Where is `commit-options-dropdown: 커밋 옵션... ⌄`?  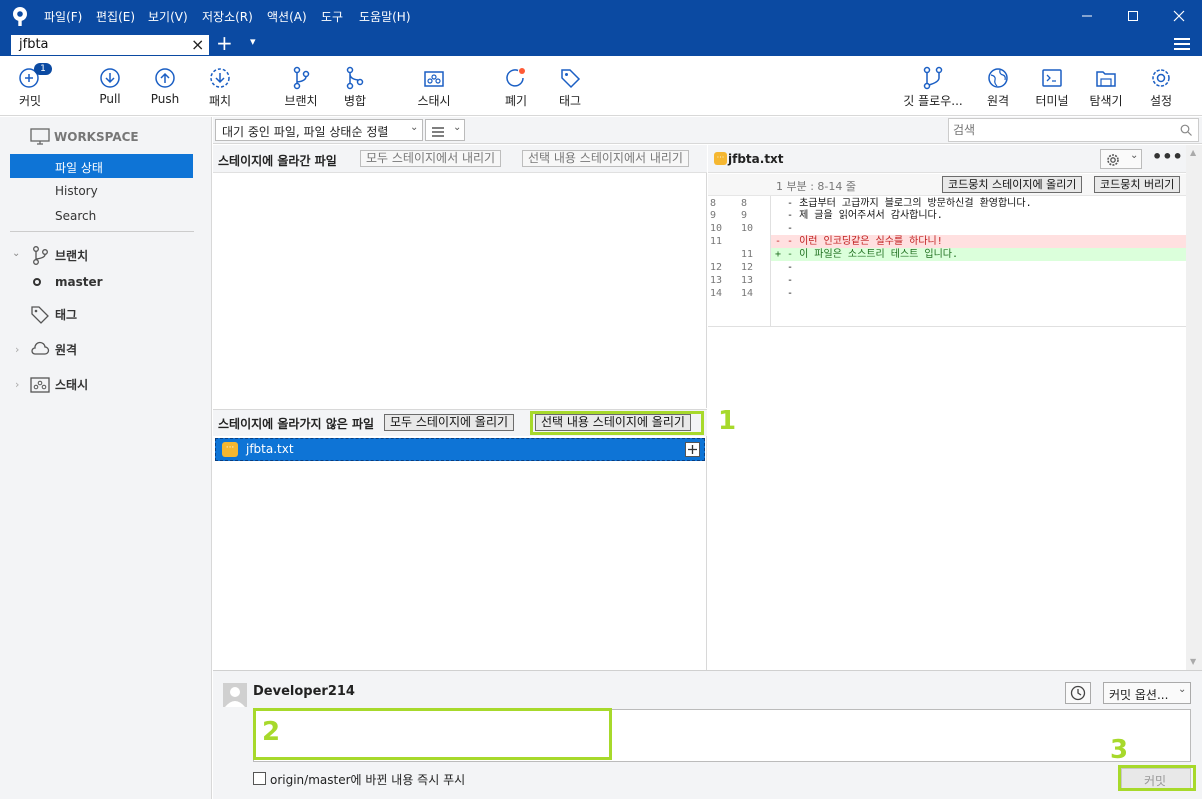
commit-options-dropdown: 커밋 옵션... ⌄ is located at coordinates (1147, 693).